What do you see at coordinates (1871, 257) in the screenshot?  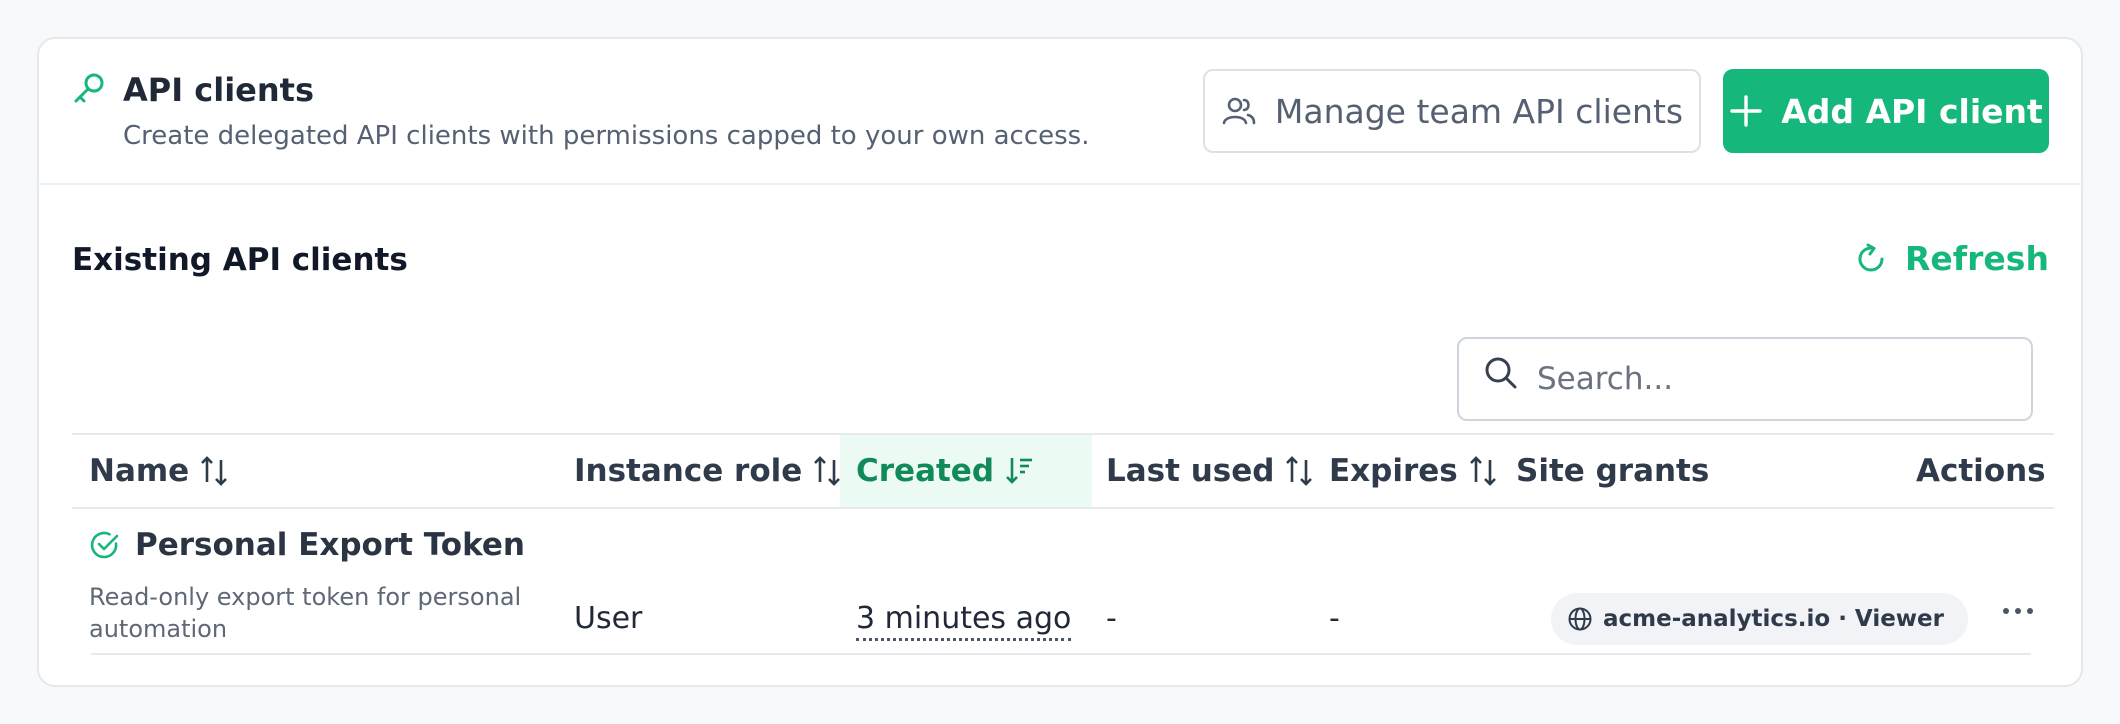 I see `refresh-icon` at bounding box center [1871, 257].